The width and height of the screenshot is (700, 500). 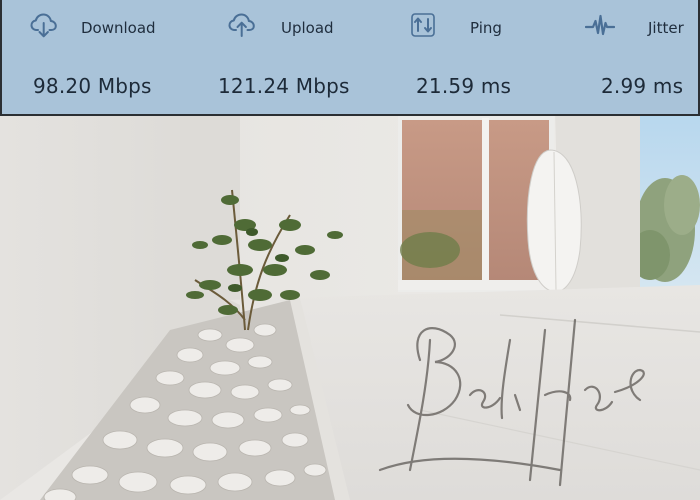 I want to click on upload-value: 121.24 Mbps, so click(x=284, y=86).